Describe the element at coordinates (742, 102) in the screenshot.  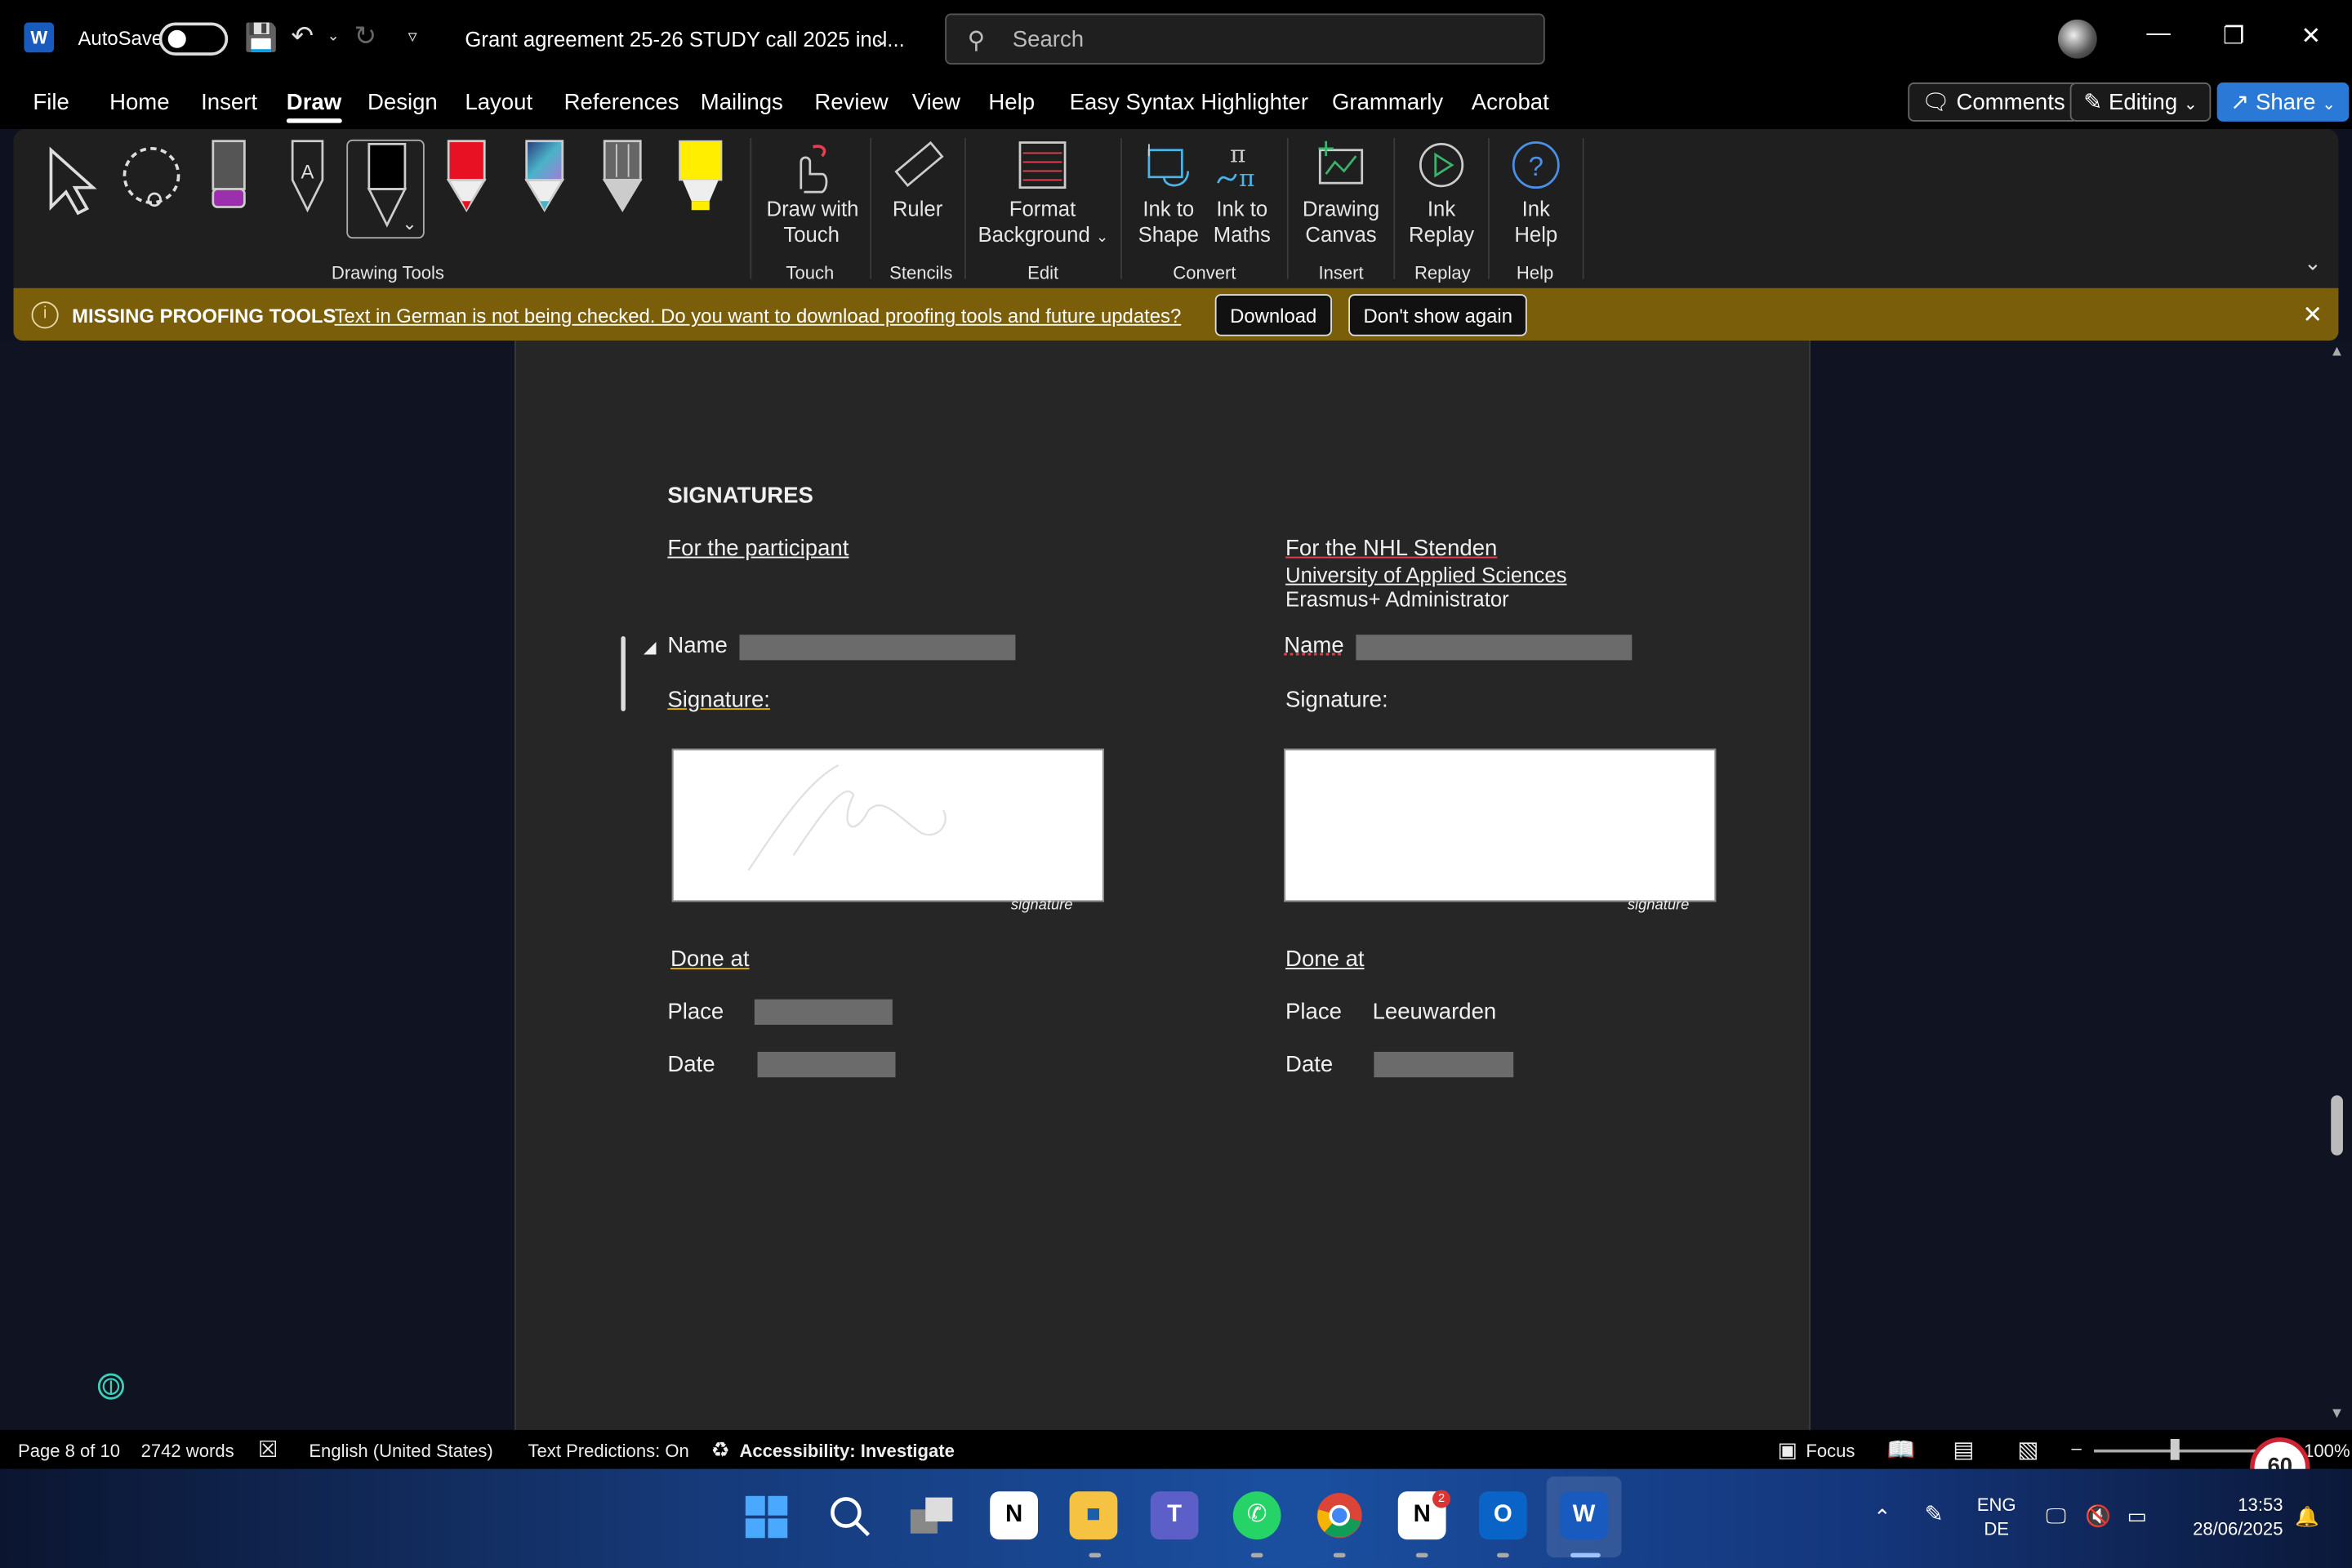
I see `tab-mailings: Mailings` at that location.